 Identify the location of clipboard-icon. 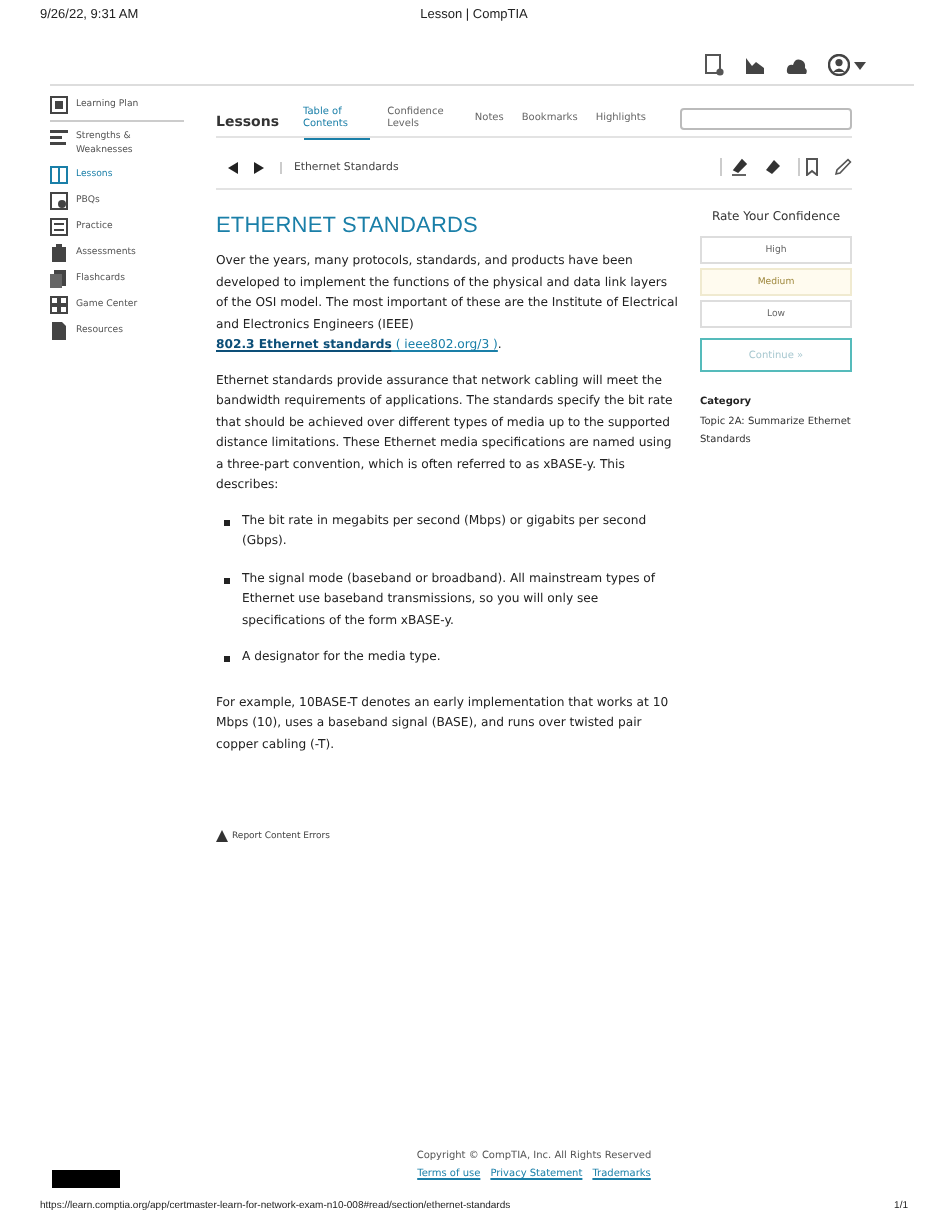
(59, 252).